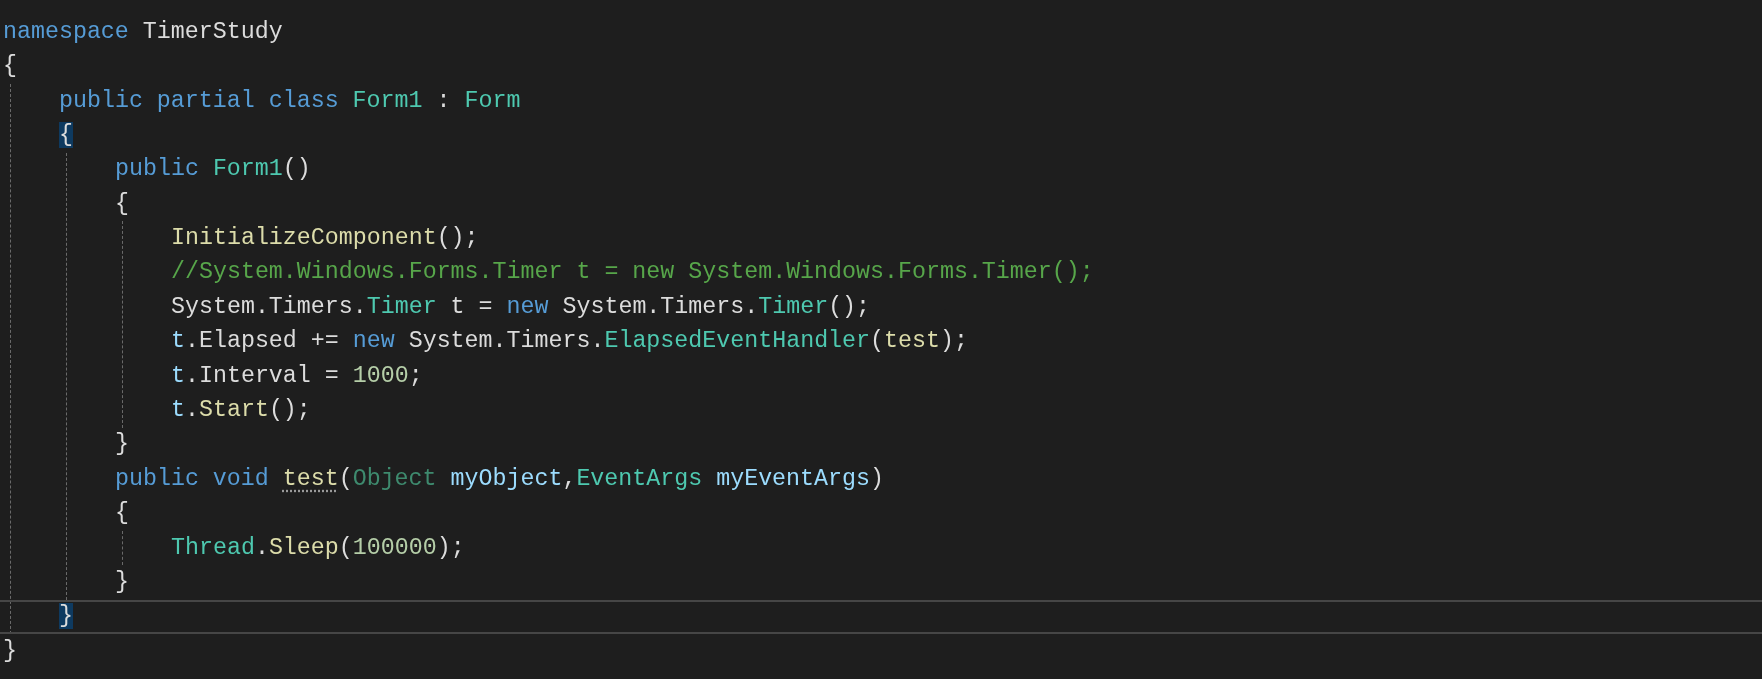 The height and width of the screenshot is (679, 1762). What do you see at coordinates (569, 342) in the screenshot?
I see `code-line: t.Elapsed += new System.Timers.ElapsedEventHandler(test);` at bounding box center [569, 342].